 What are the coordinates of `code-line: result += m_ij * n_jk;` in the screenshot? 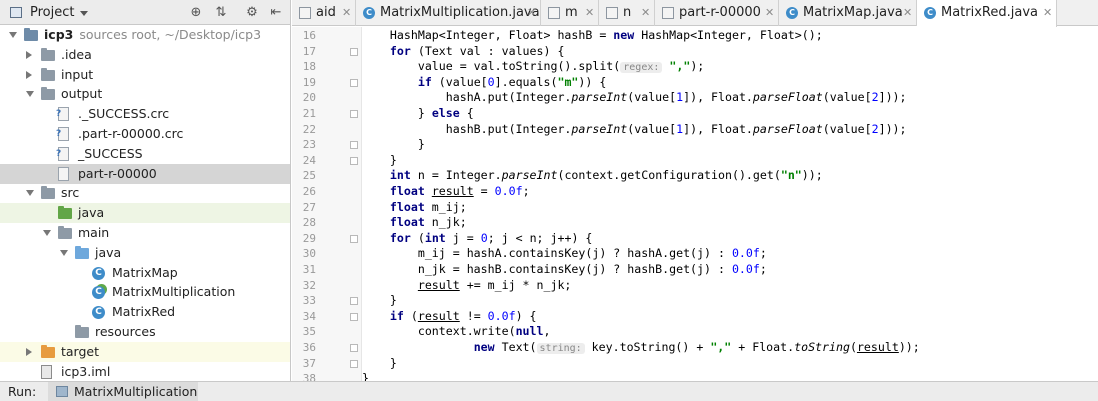 It's located at (494, 284).